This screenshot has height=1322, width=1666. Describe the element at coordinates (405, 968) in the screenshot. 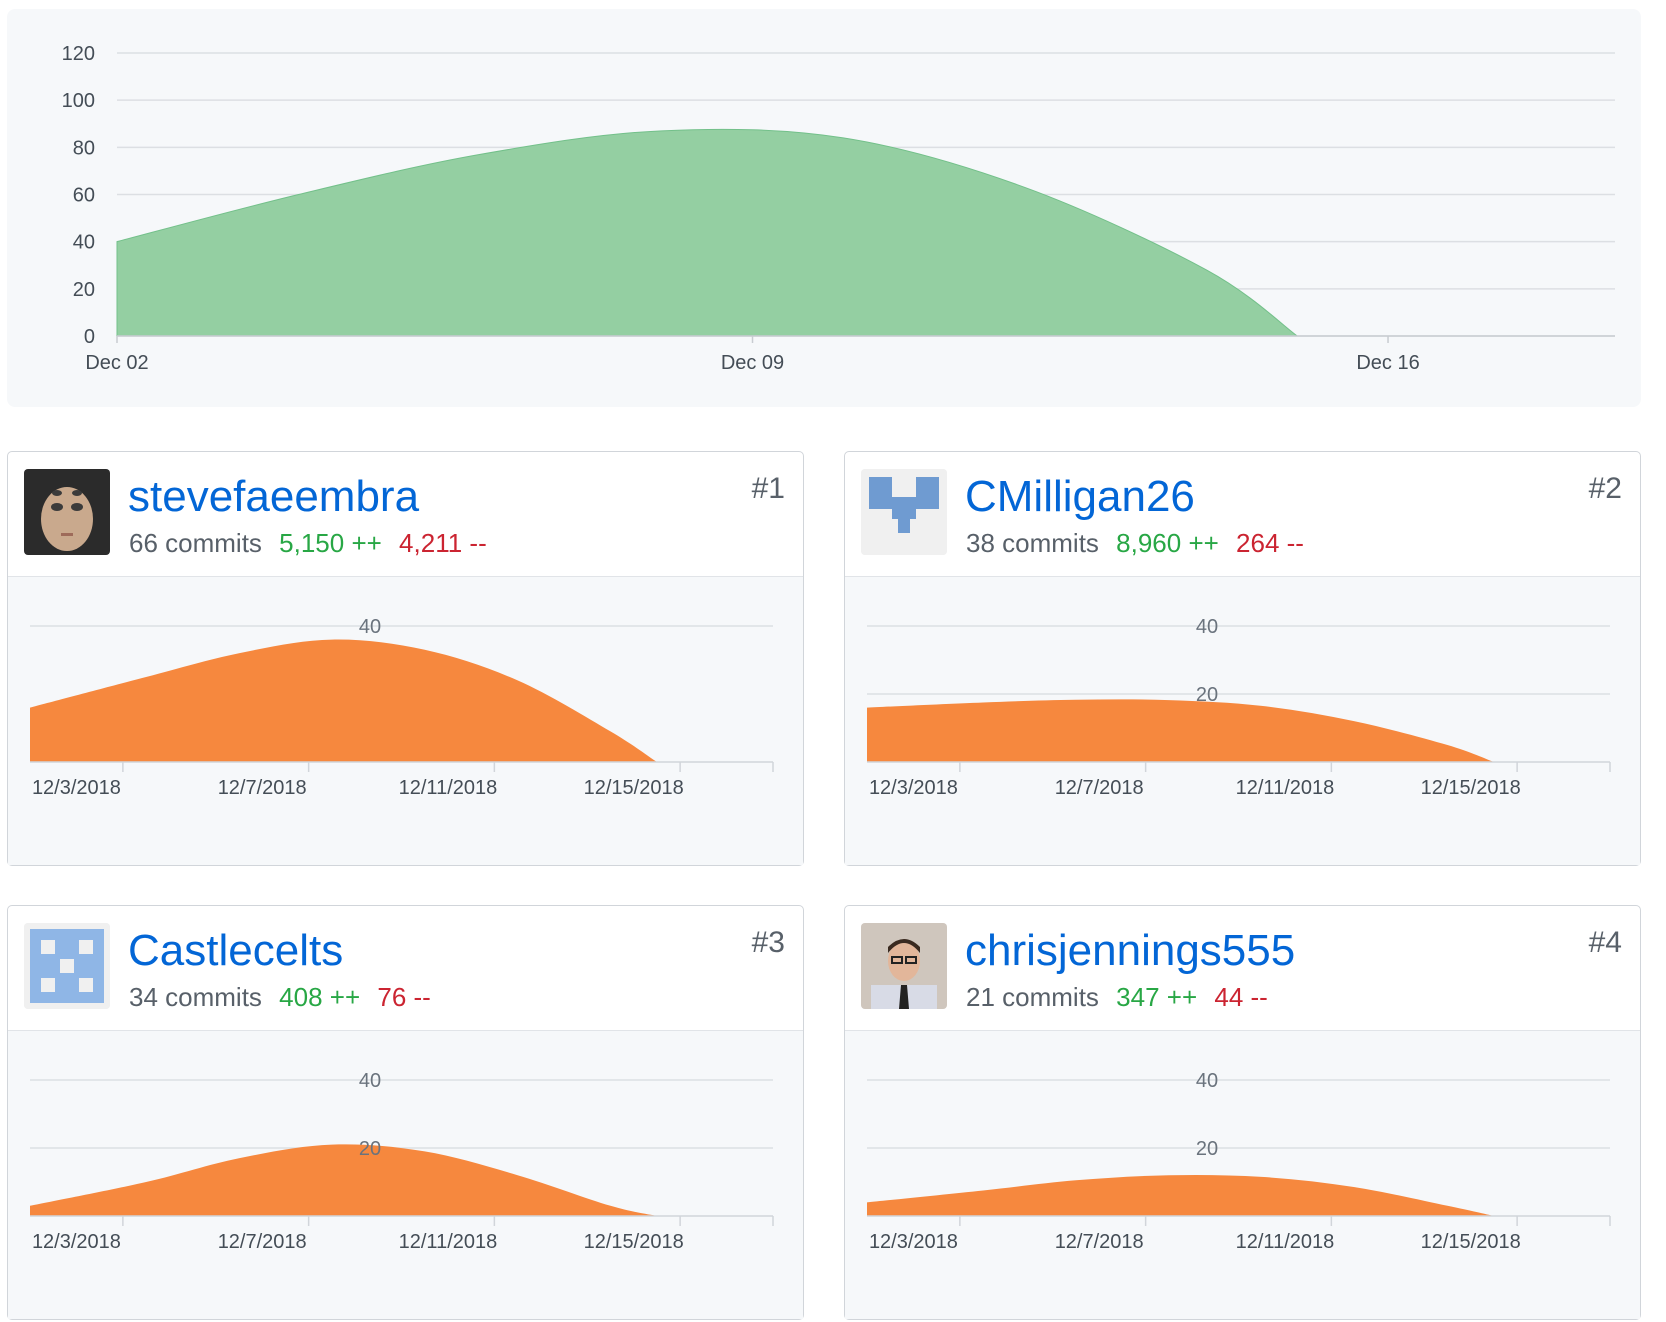

I see `contributor-card-header: Castlecelts 34 commits 408 ++ 76 -- #3` at that location.